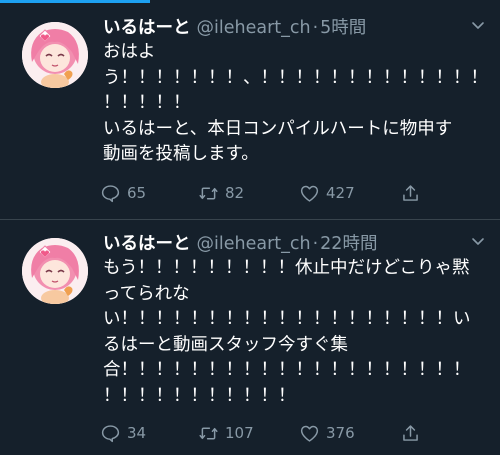 The width and height of the screenshot is (500, 455). What do you see at coordinates (295, 77) in the screenshot?
I see `tweet-text-line: う！！！！！！！、！！！！！！！！！！！！！` at bounding box center [295, 77].